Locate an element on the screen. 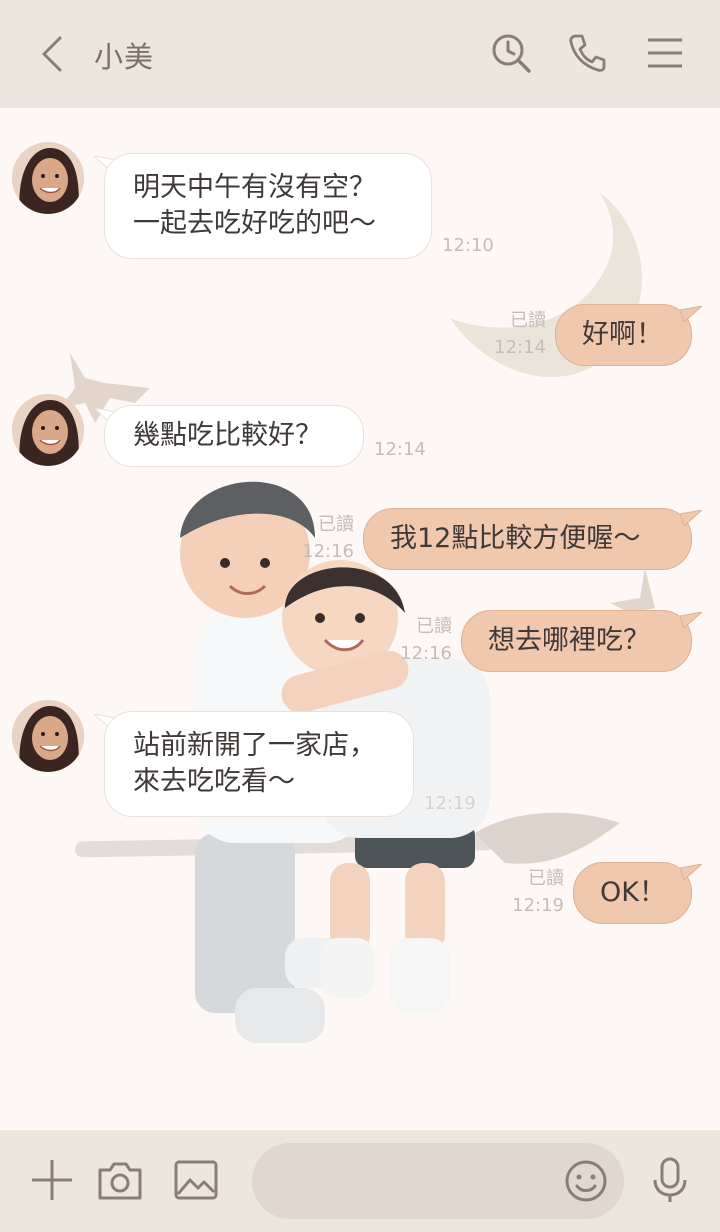 The height and width of the screenshot is (1232, 720). phone-icon is located at coordinates (587, 53).